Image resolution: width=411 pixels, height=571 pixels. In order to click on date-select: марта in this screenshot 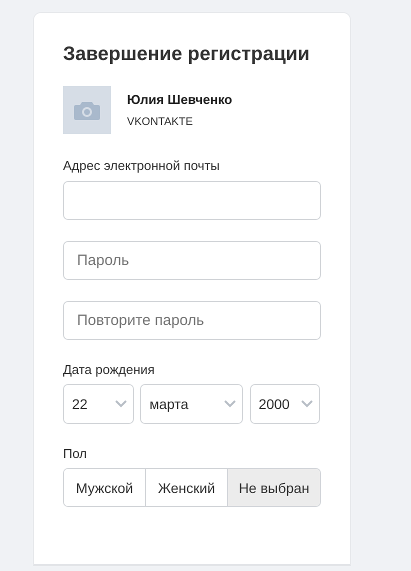, I will do `click(191, 404)`.